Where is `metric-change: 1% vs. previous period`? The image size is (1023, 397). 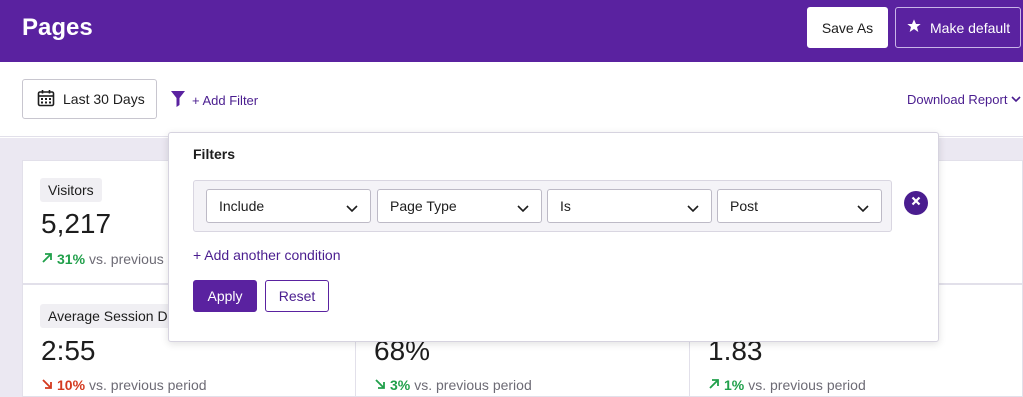 metric-change: 1% vs. previous period is located at coordinates (787, 385).